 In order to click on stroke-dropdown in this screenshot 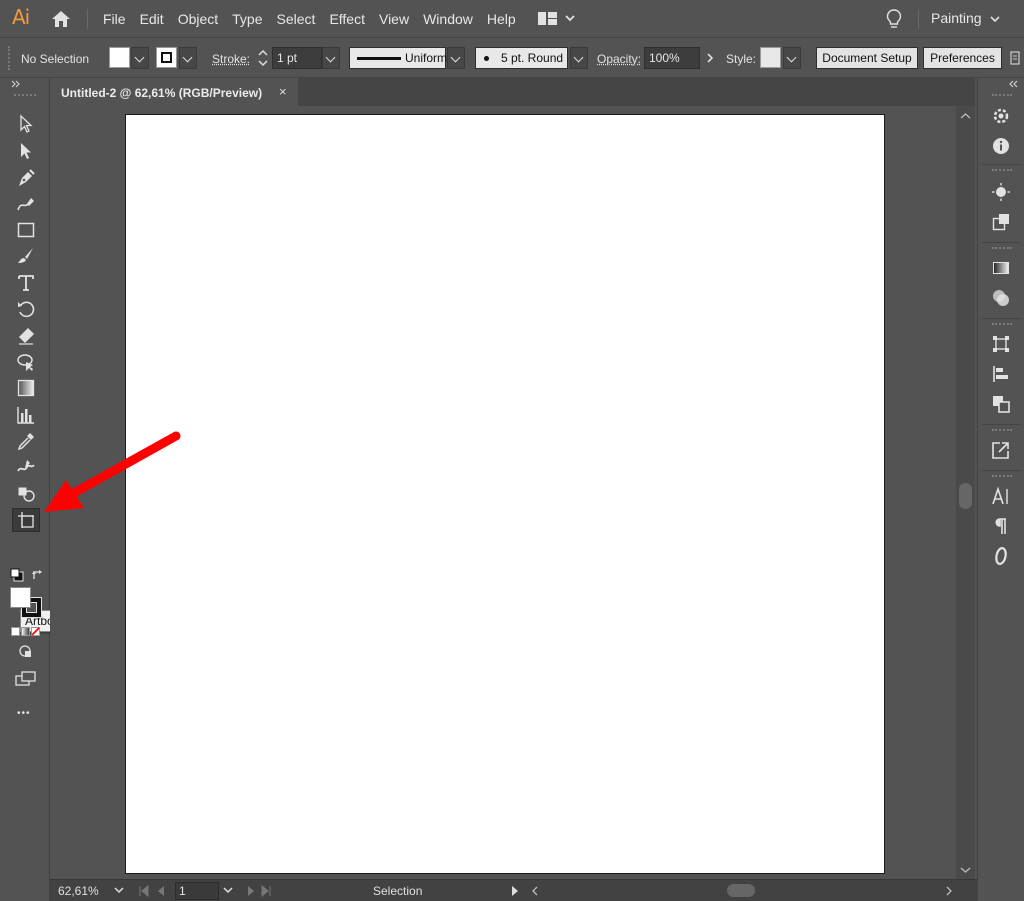, I will do `click(188, 58)`.